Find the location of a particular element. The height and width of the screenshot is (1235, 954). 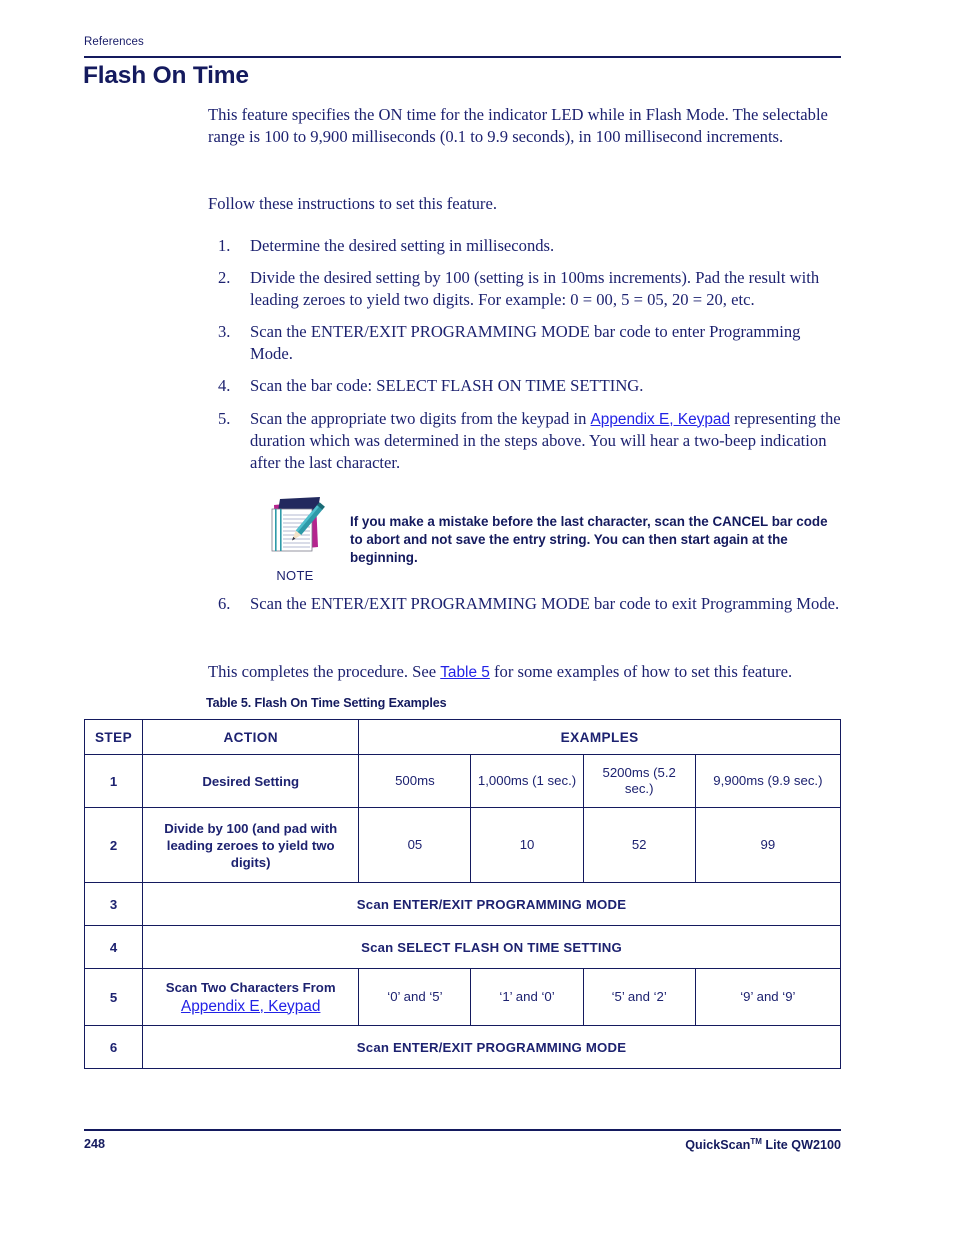

table-caption: Table 5. Flash On Time Setting Examples is located at coordinates (326, 703).